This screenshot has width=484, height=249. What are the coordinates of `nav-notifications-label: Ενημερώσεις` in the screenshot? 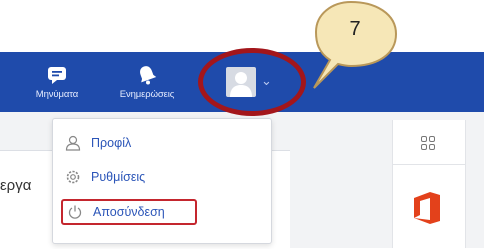 It's located at (147, 94).